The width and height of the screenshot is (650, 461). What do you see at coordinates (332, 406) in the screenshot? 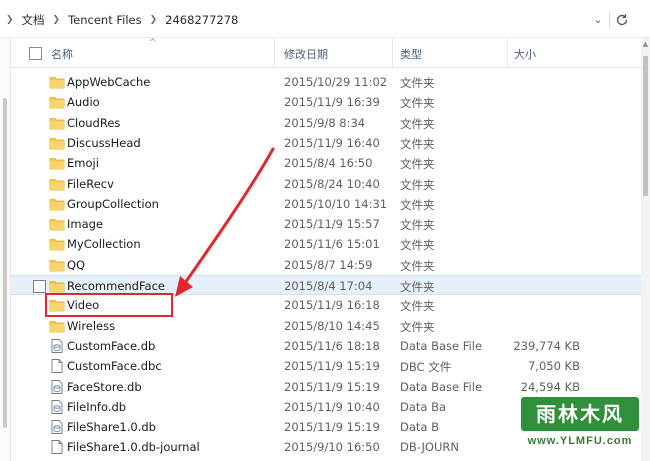
I see `file-date-modified: 2015/11/9 10:40` at bounding box center [332, 406].